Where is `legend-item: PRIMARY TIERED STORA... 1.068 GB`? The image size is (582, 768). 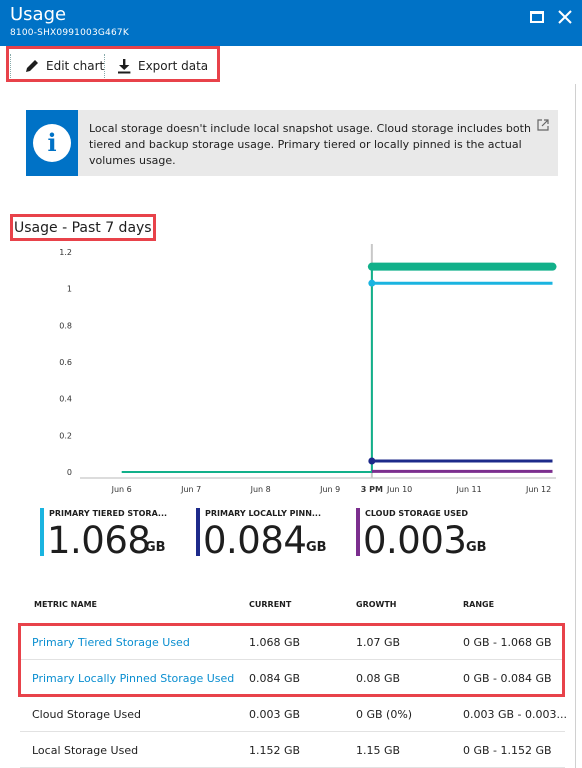 legend-item: PRIMARY TIERED STORA... 1.068 GB is located at coordinates (115, 535).